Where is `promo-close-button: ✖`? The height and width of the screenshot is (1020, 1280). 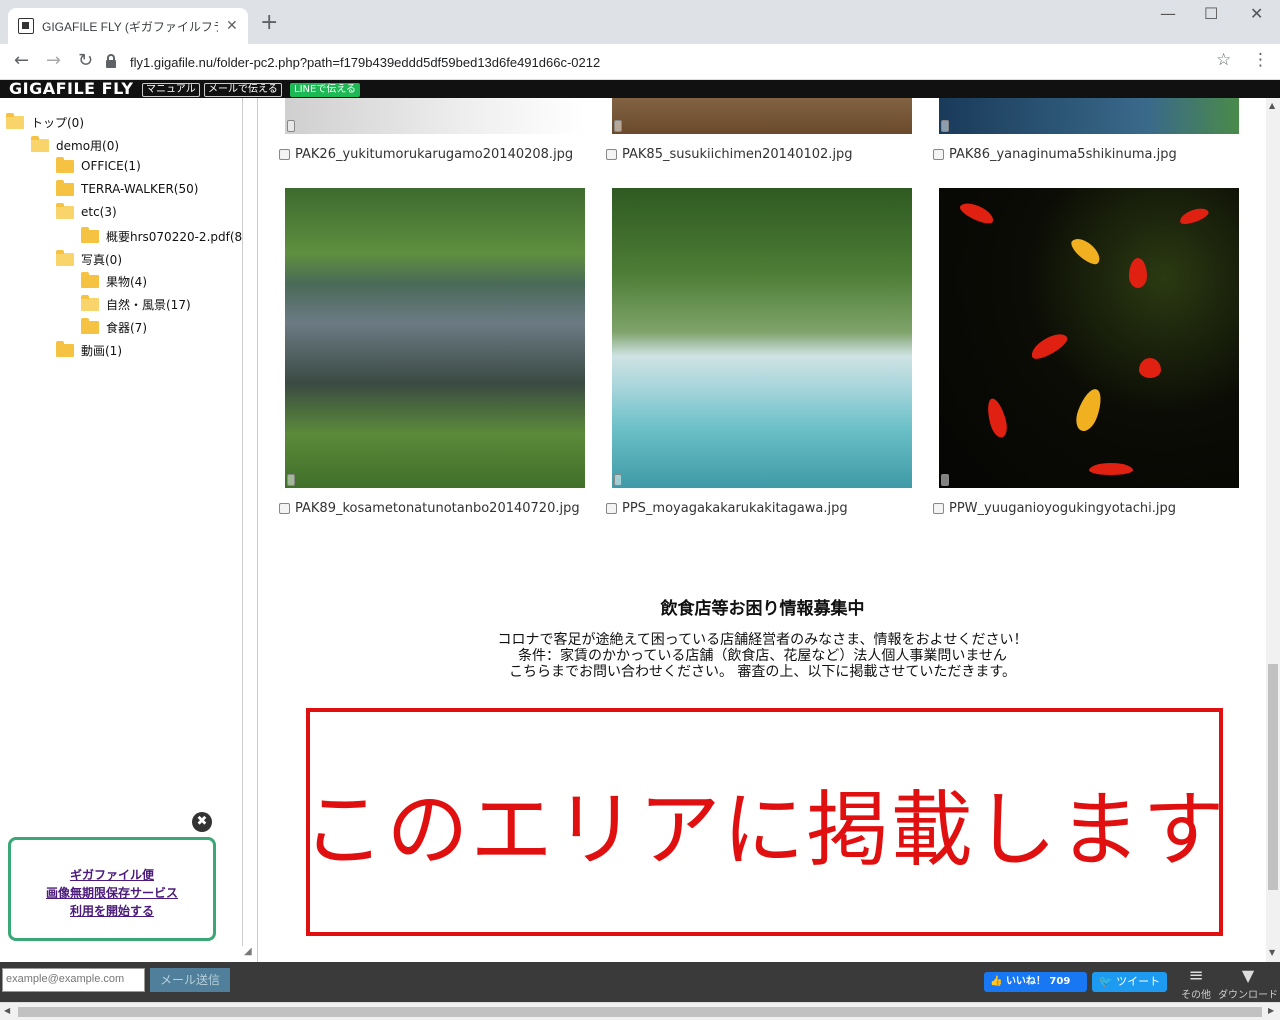 promo-close-button: ✖ is located at coordinates (202, 822).